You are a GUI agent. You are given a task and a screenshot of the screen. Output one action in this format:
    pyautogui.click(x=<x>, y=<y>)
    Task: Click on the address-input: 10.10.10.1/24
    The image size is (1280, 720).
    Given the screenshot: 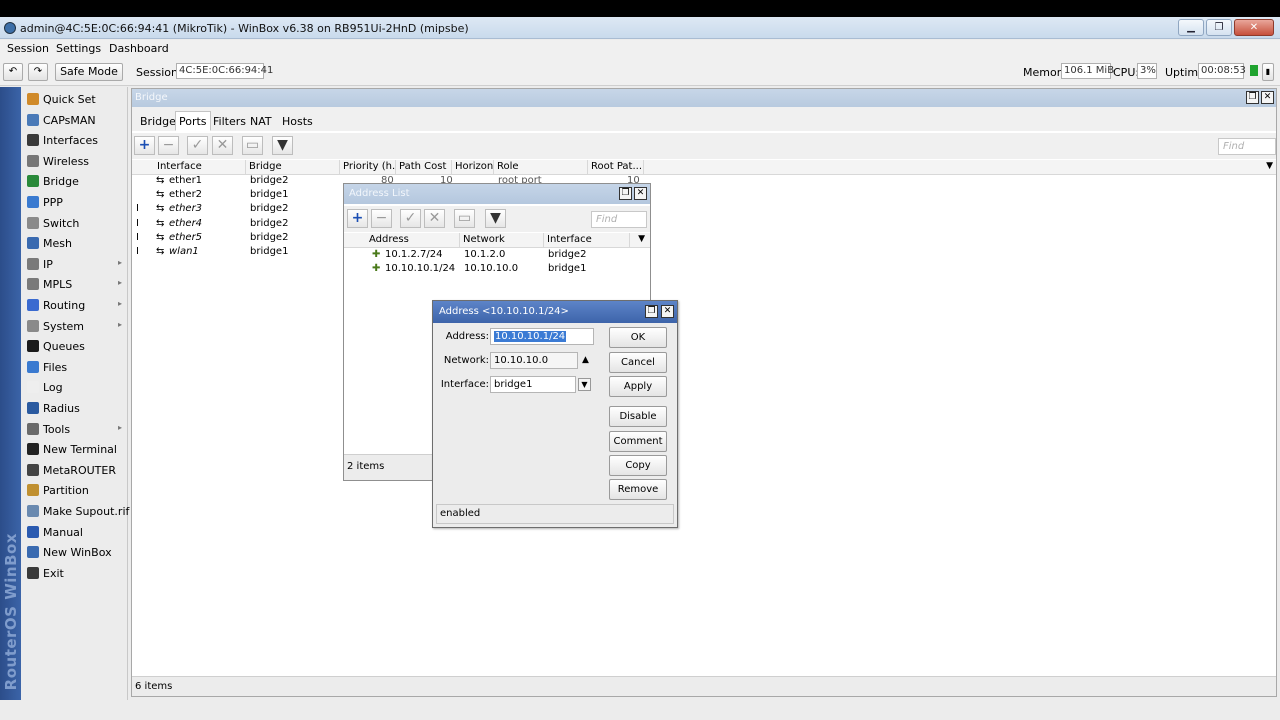 What is the action you would take?
    pyautogui.click(x=542, y=336)
    